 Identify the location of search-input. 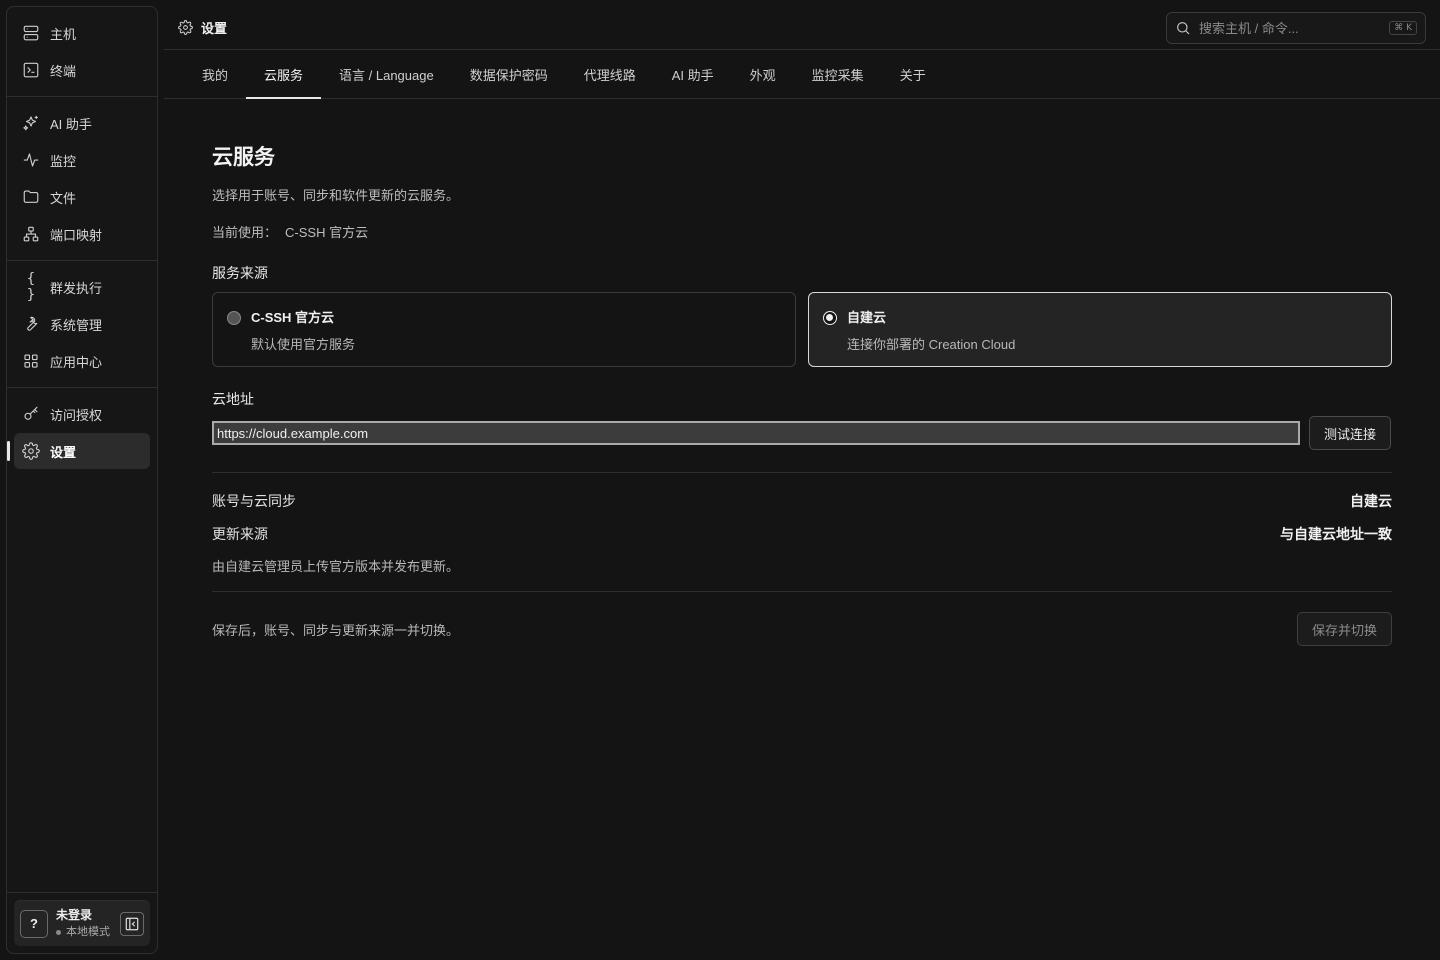
(1290, 28).